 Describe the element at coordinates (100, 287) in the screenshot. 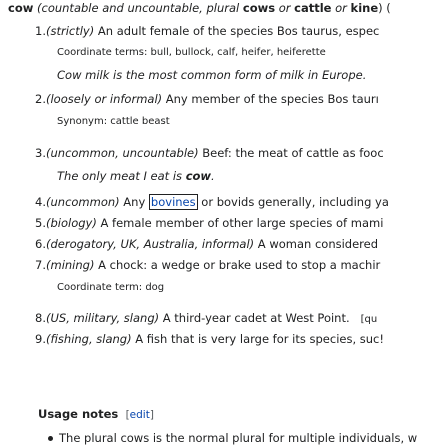

I see `coordinate-term-label: Coordinate term:` at that location.